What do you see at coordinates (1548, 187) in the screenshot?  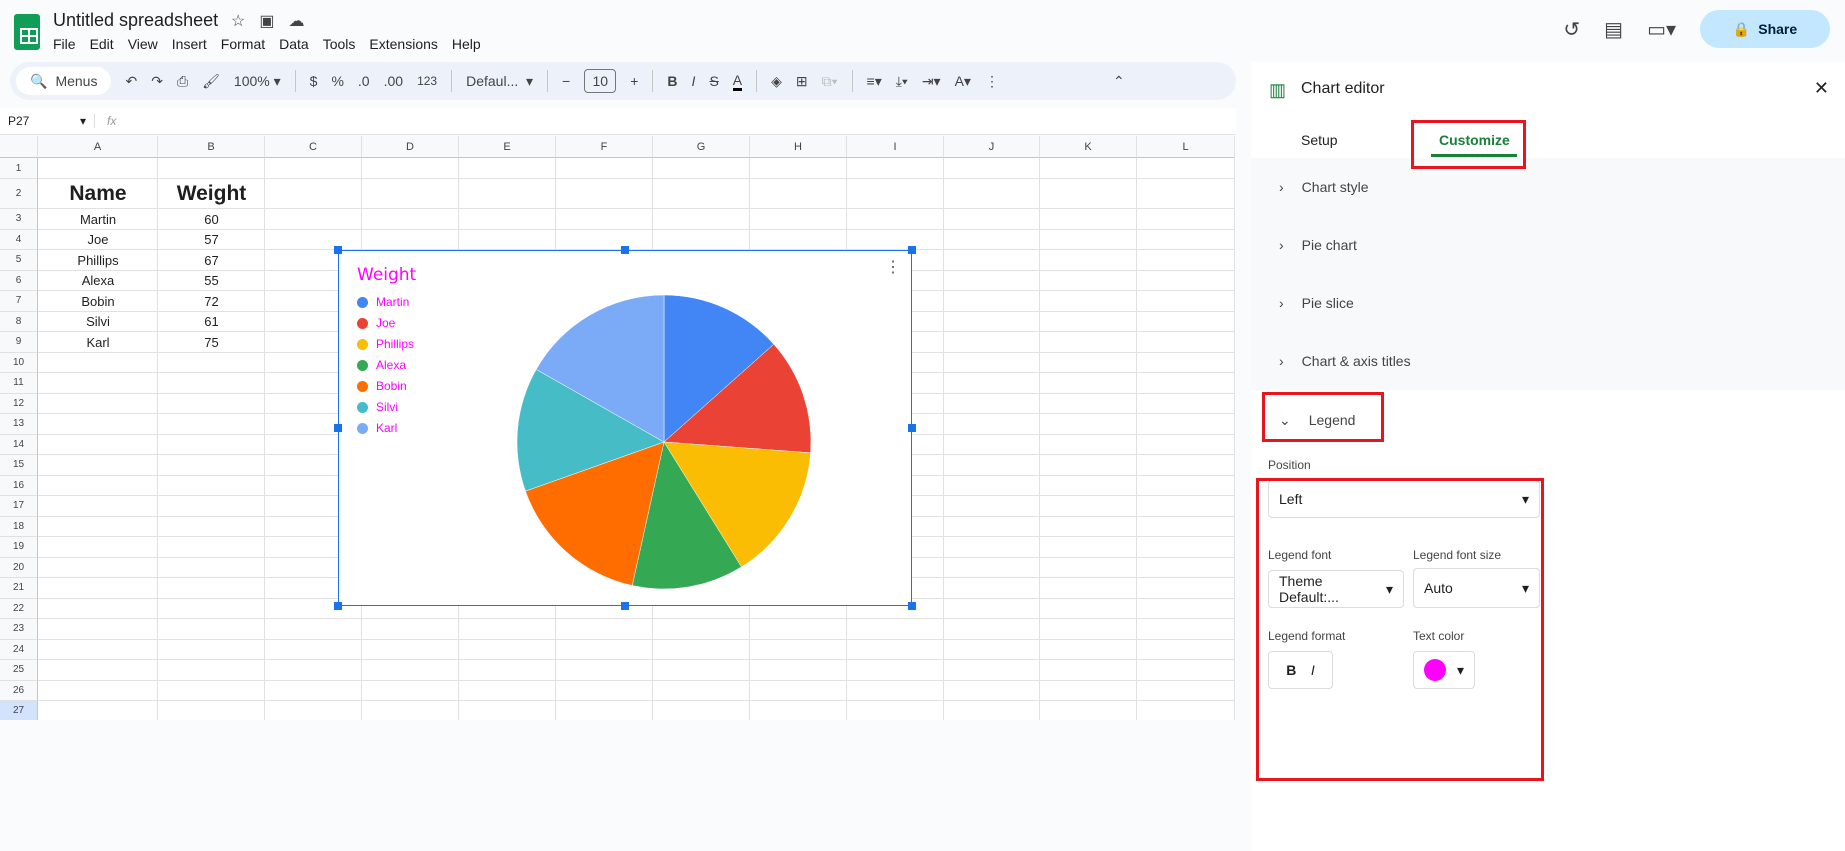 I see `section-chart-style: › Chart style` at bounding box center [1548, 187].